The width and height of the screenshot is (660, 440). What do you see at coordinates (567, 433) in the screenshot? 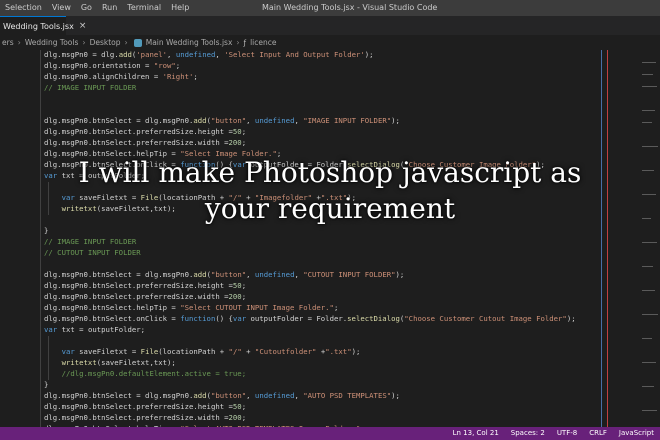
I see `status-encoding: UTF-8` at bounding box center [567, 433].